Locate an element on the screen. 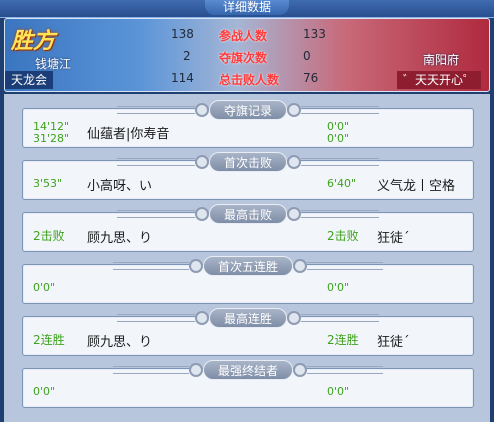  right-value: 2连胜 is located at coordinates (343, 340).